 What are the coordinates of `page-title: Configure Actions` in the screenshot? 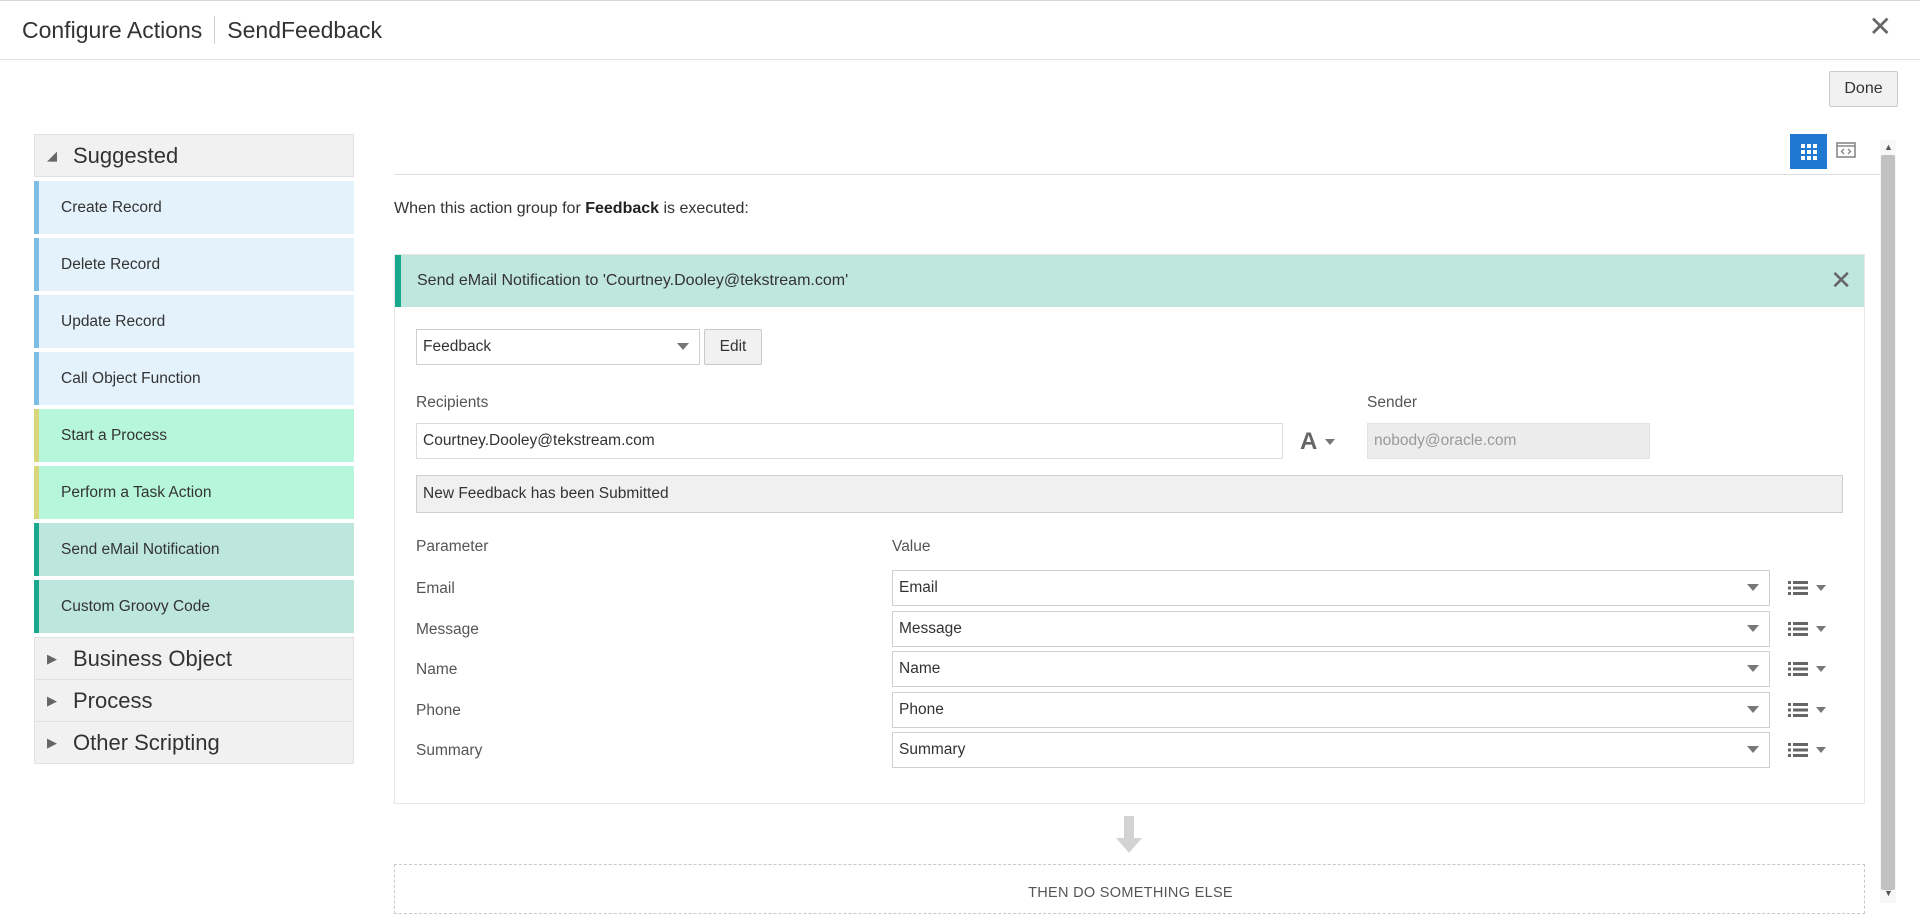 It's located at (112, 29).